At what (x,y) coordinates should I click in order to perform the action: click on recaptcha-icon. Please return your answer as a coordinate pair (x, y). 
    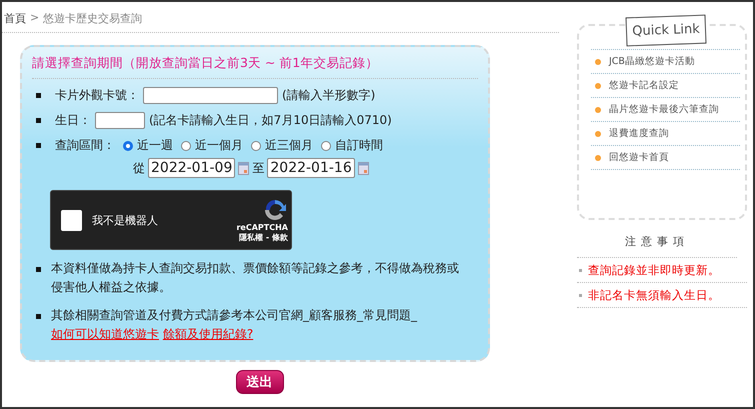
    Looking at the image, I should click on (275, 210).